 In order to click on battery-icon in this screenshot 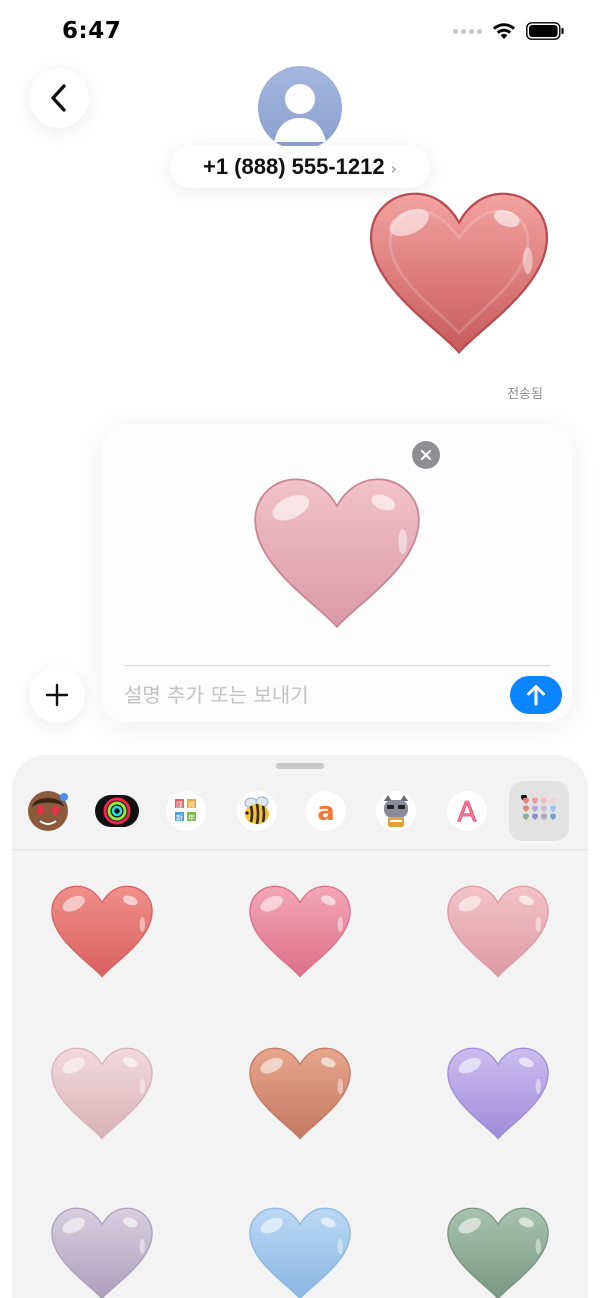, I will do `click(545, 31)`.